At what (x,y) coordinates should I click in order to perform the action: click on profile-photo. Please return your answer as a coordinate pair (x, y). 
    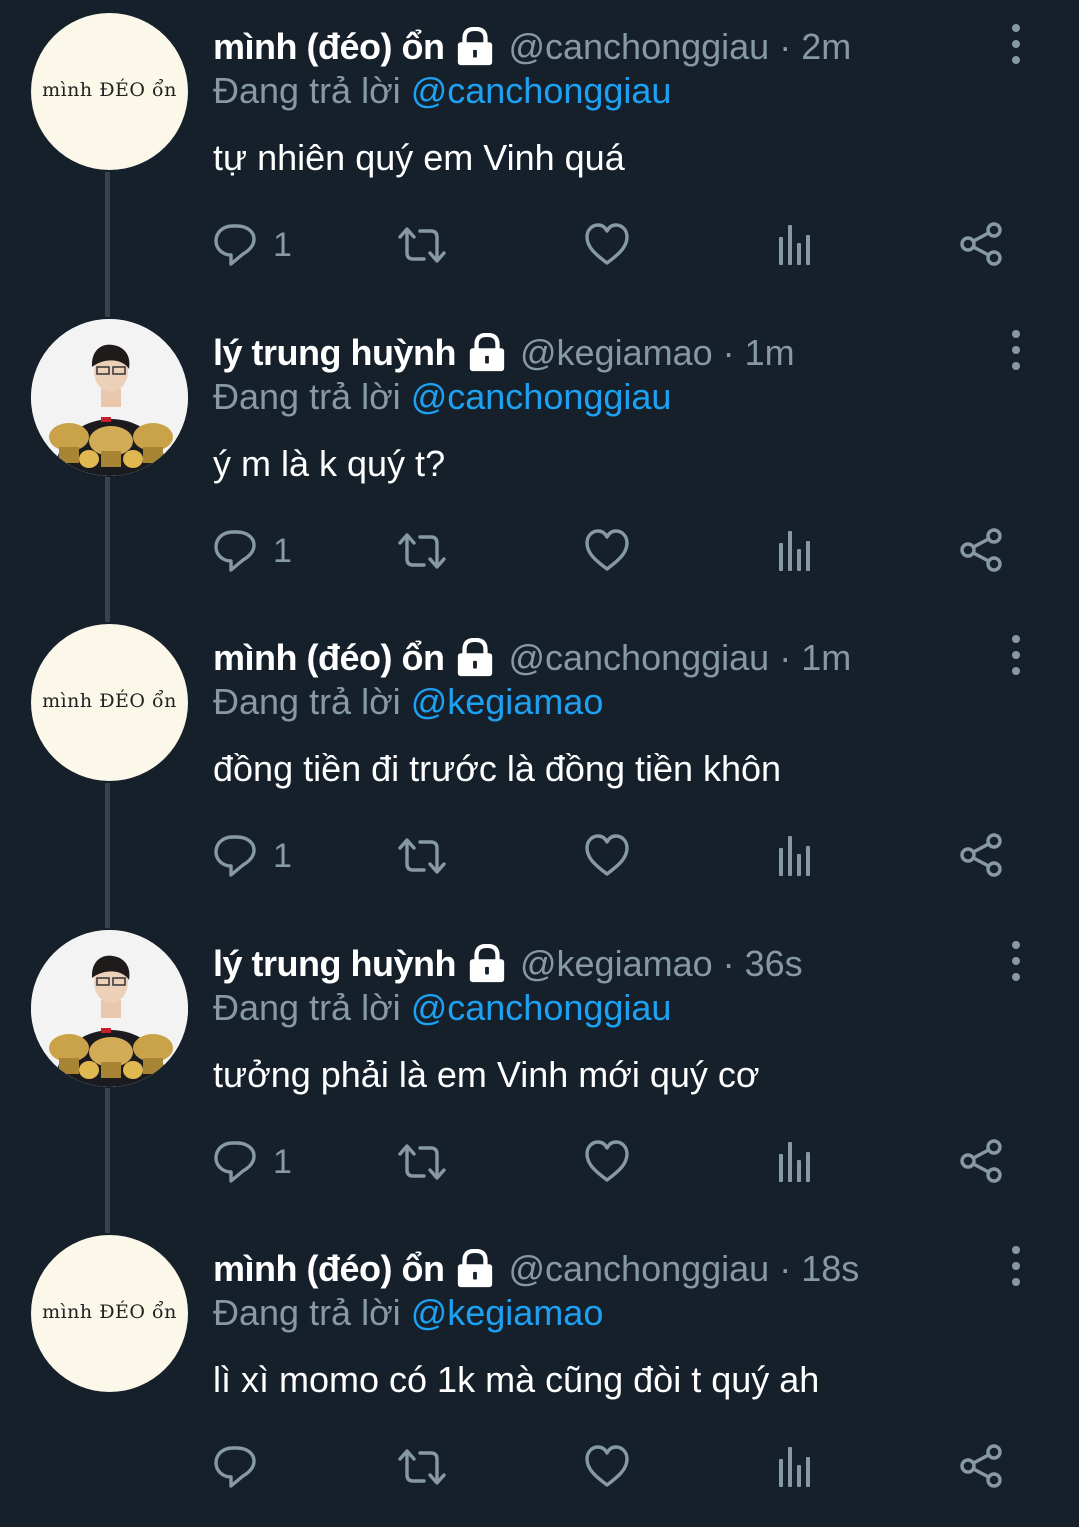
    Looking at the image, I should click on (109, 1008).